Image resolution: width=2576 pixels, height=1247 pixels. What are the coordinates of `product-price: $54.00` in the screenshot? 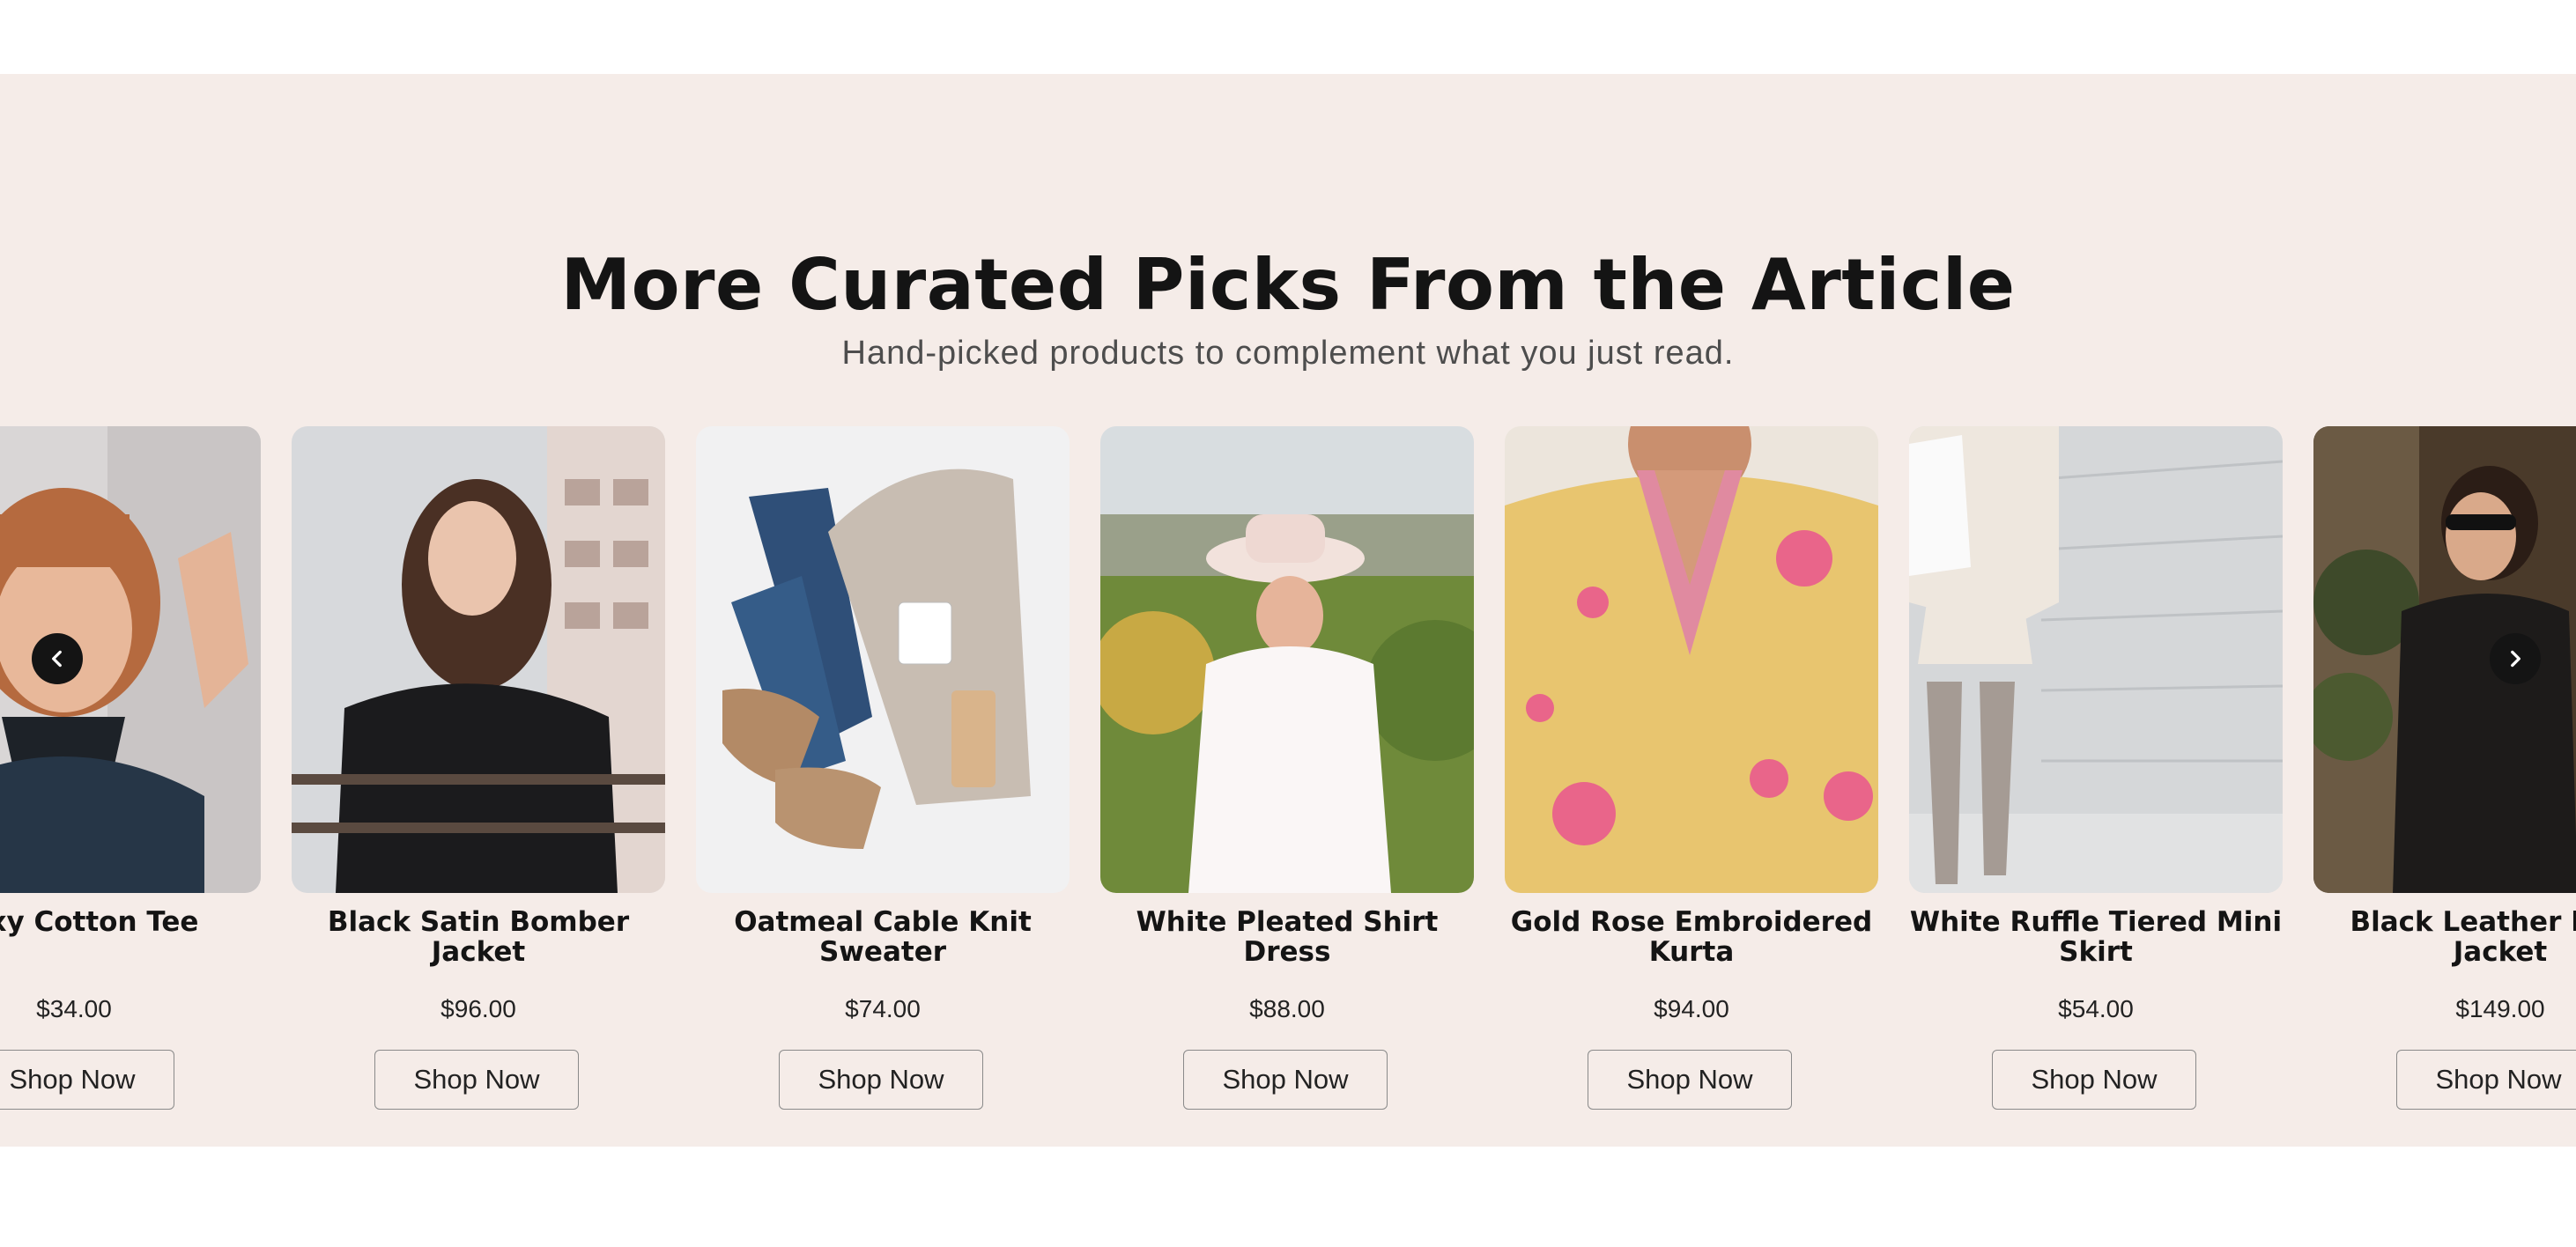 It's located at (2096, 1008).